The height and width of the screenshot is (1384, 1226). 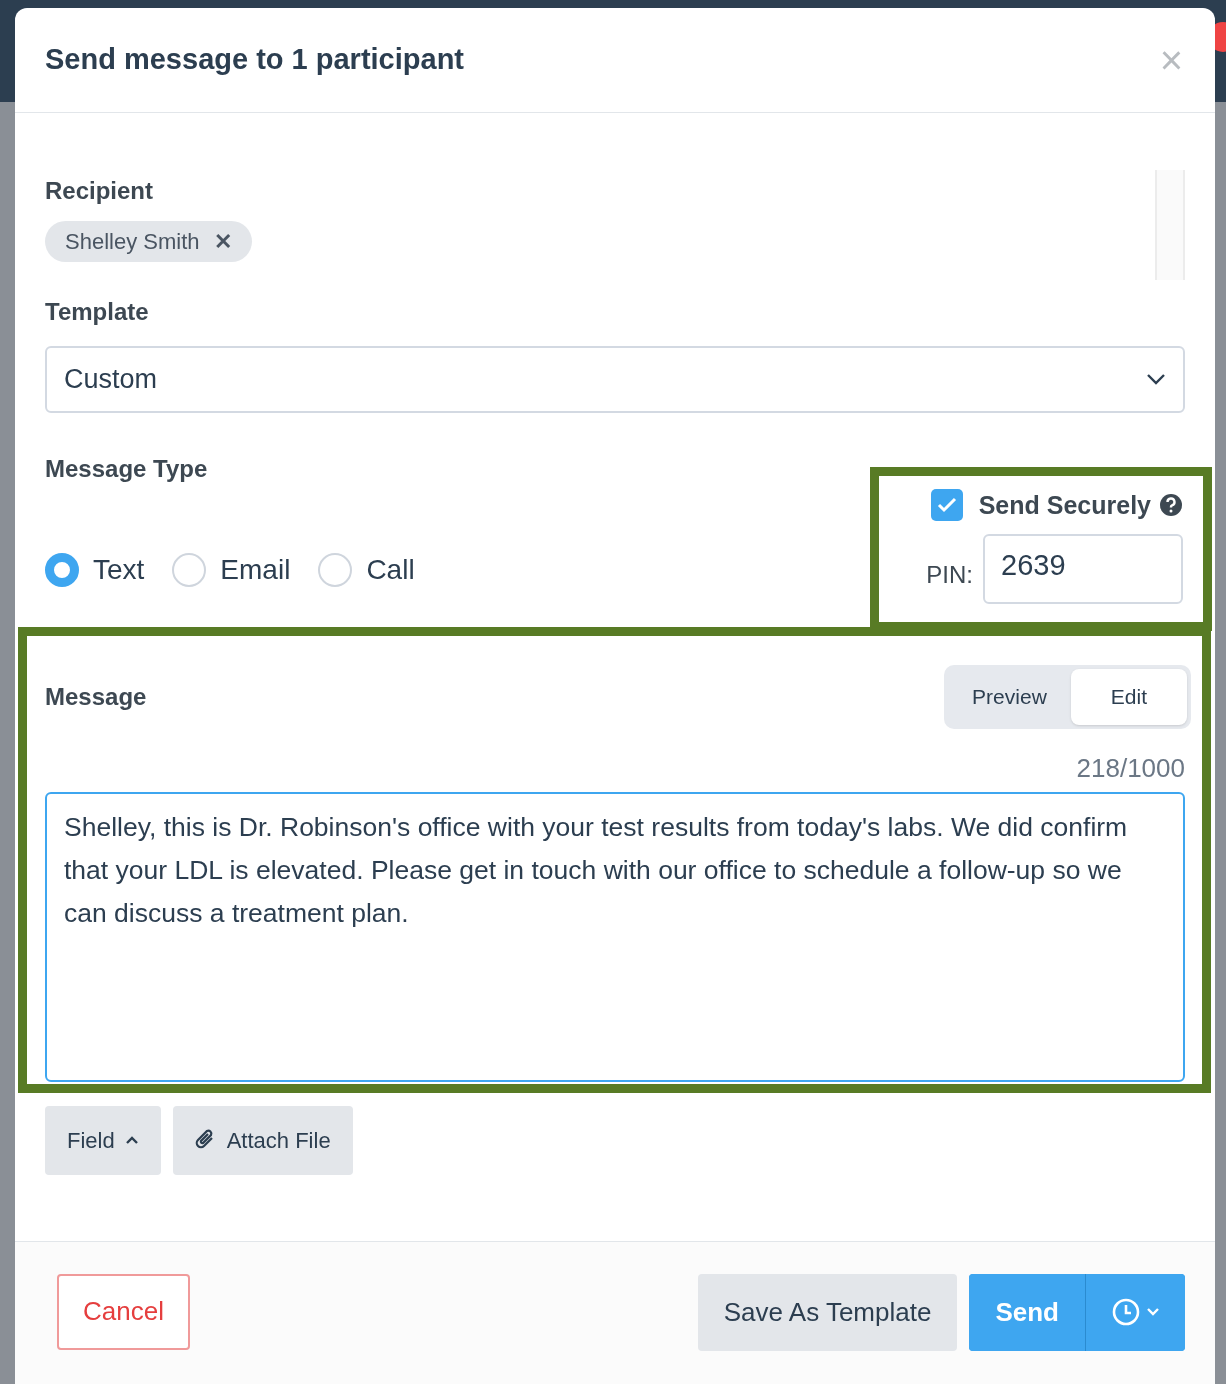 I want to click on template-select: Custom, so click(x=615, y=379).